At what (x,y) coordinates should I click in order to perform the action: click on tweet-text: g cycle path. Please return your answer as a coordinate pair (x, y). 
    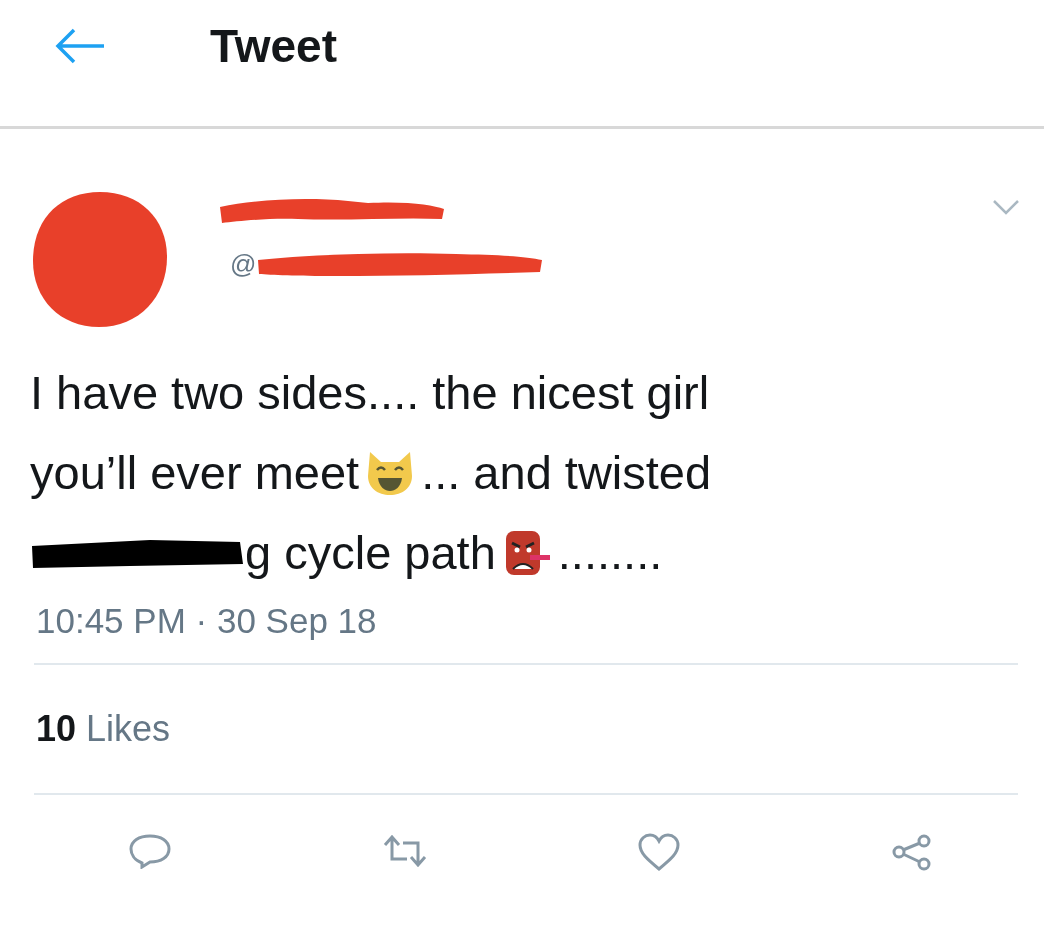
    Looking at the image, I should click on (370, 553).